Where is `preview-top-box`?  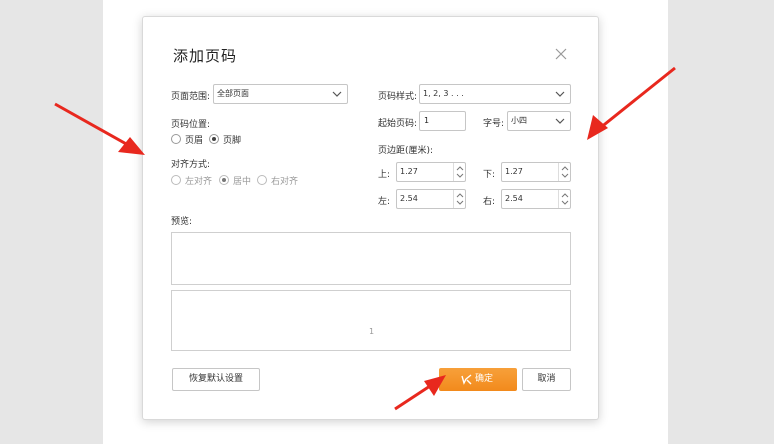 preview-top-box is located at coordinates (371, 258).